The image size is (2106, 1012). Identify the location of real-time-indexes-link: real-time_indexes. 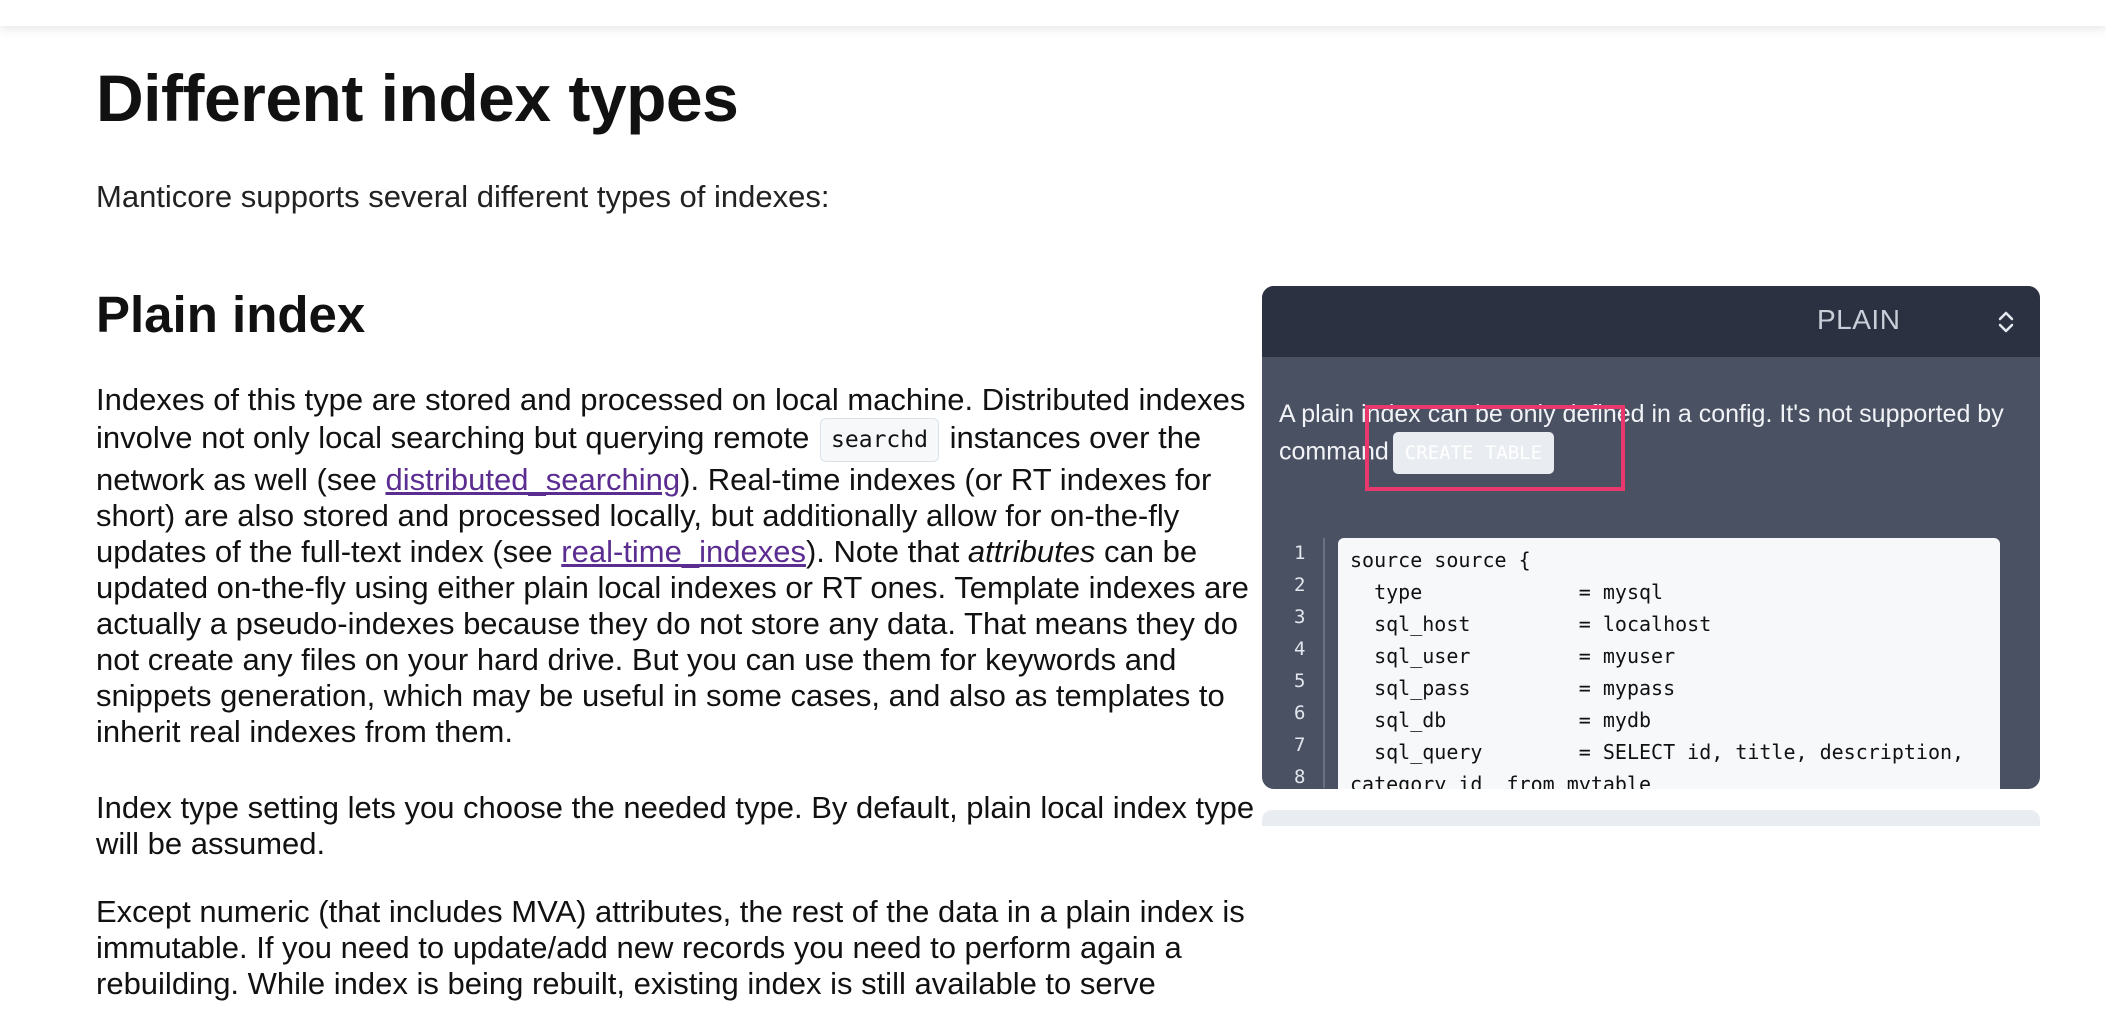
(683, 551).